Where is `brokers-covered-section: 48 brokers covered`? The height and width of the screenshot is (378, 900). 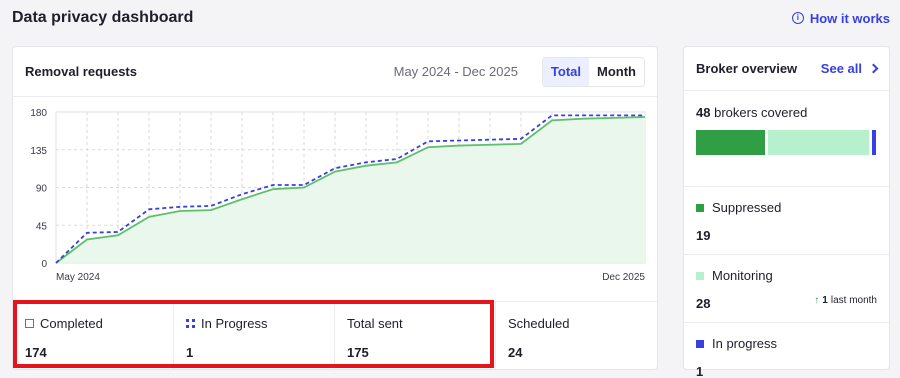 brokers-covered-section: 48 brokers covered is located at coordinates (786, 139).